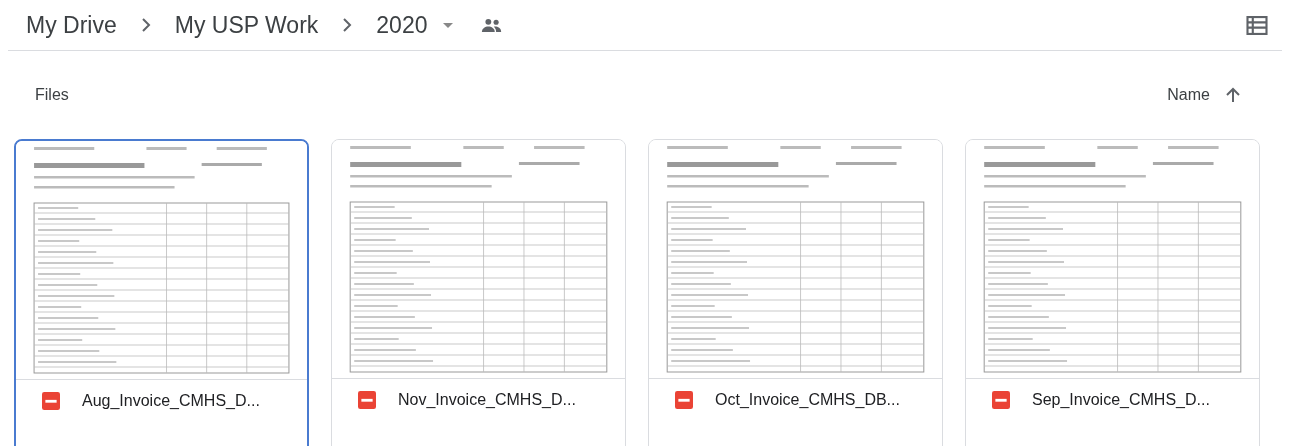 This screenshot has height=446, width=1290. I want to click on breadcrumb-item: My Drive, so click(71, 25).